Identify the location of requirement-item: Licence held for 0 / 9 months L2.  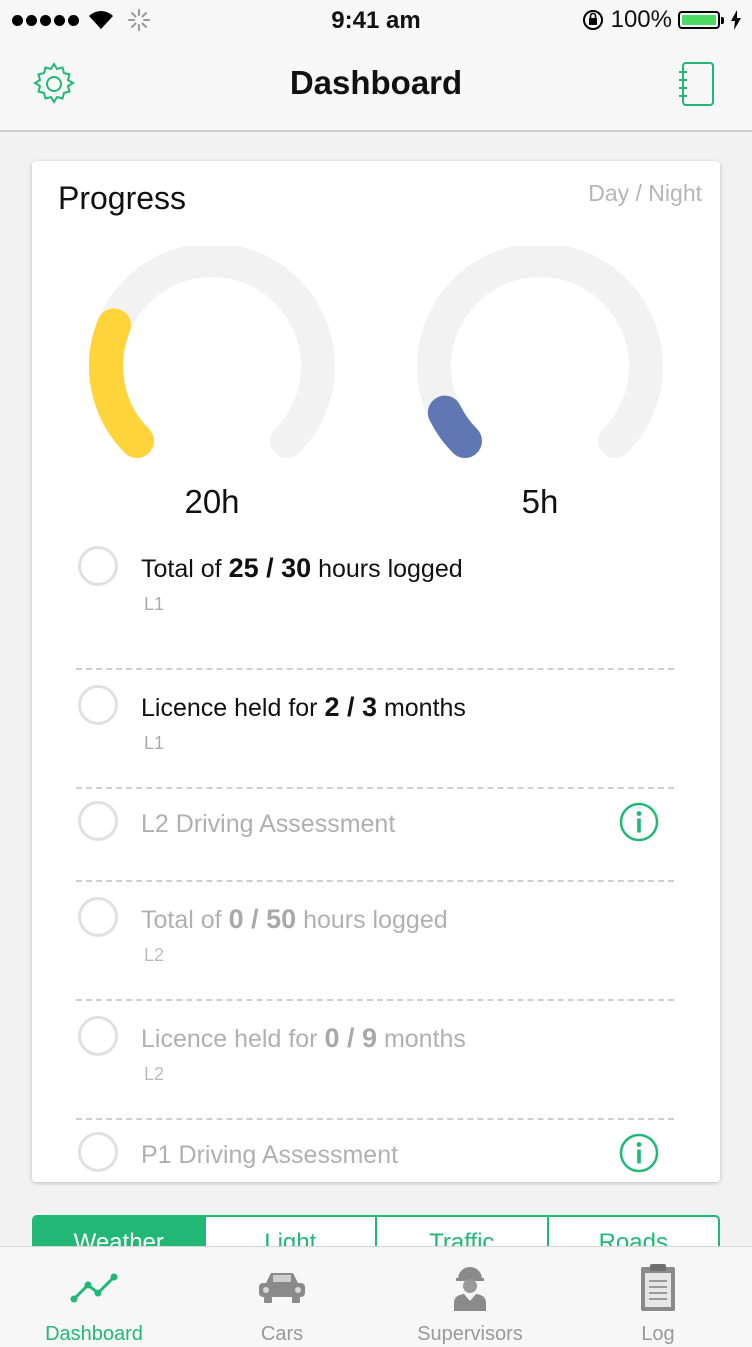
(375, 1060).